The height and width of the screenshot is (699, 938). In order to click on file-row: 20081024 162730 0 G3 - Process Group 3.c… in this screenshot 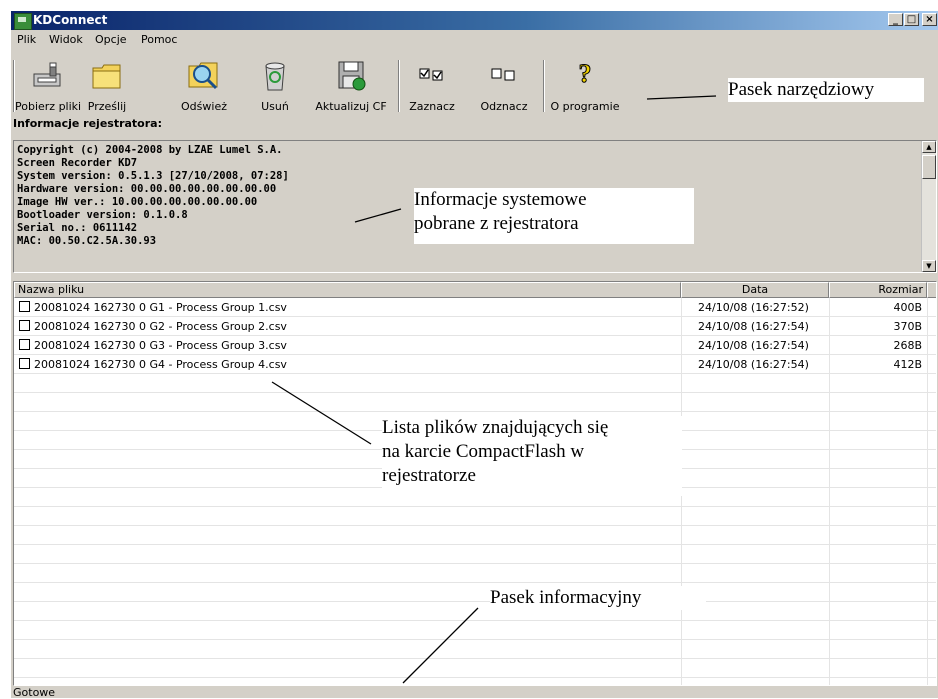, I will do `click(475, 345)`.